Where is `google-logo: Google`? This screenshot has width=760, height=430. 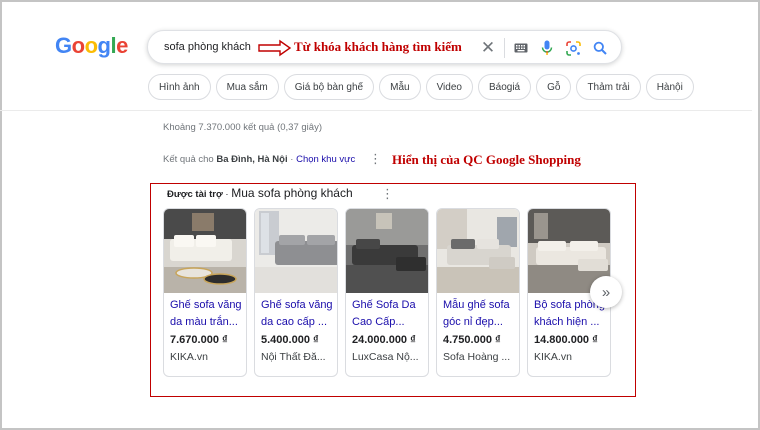 google-logo: Google is located at coordinates (91, 46).